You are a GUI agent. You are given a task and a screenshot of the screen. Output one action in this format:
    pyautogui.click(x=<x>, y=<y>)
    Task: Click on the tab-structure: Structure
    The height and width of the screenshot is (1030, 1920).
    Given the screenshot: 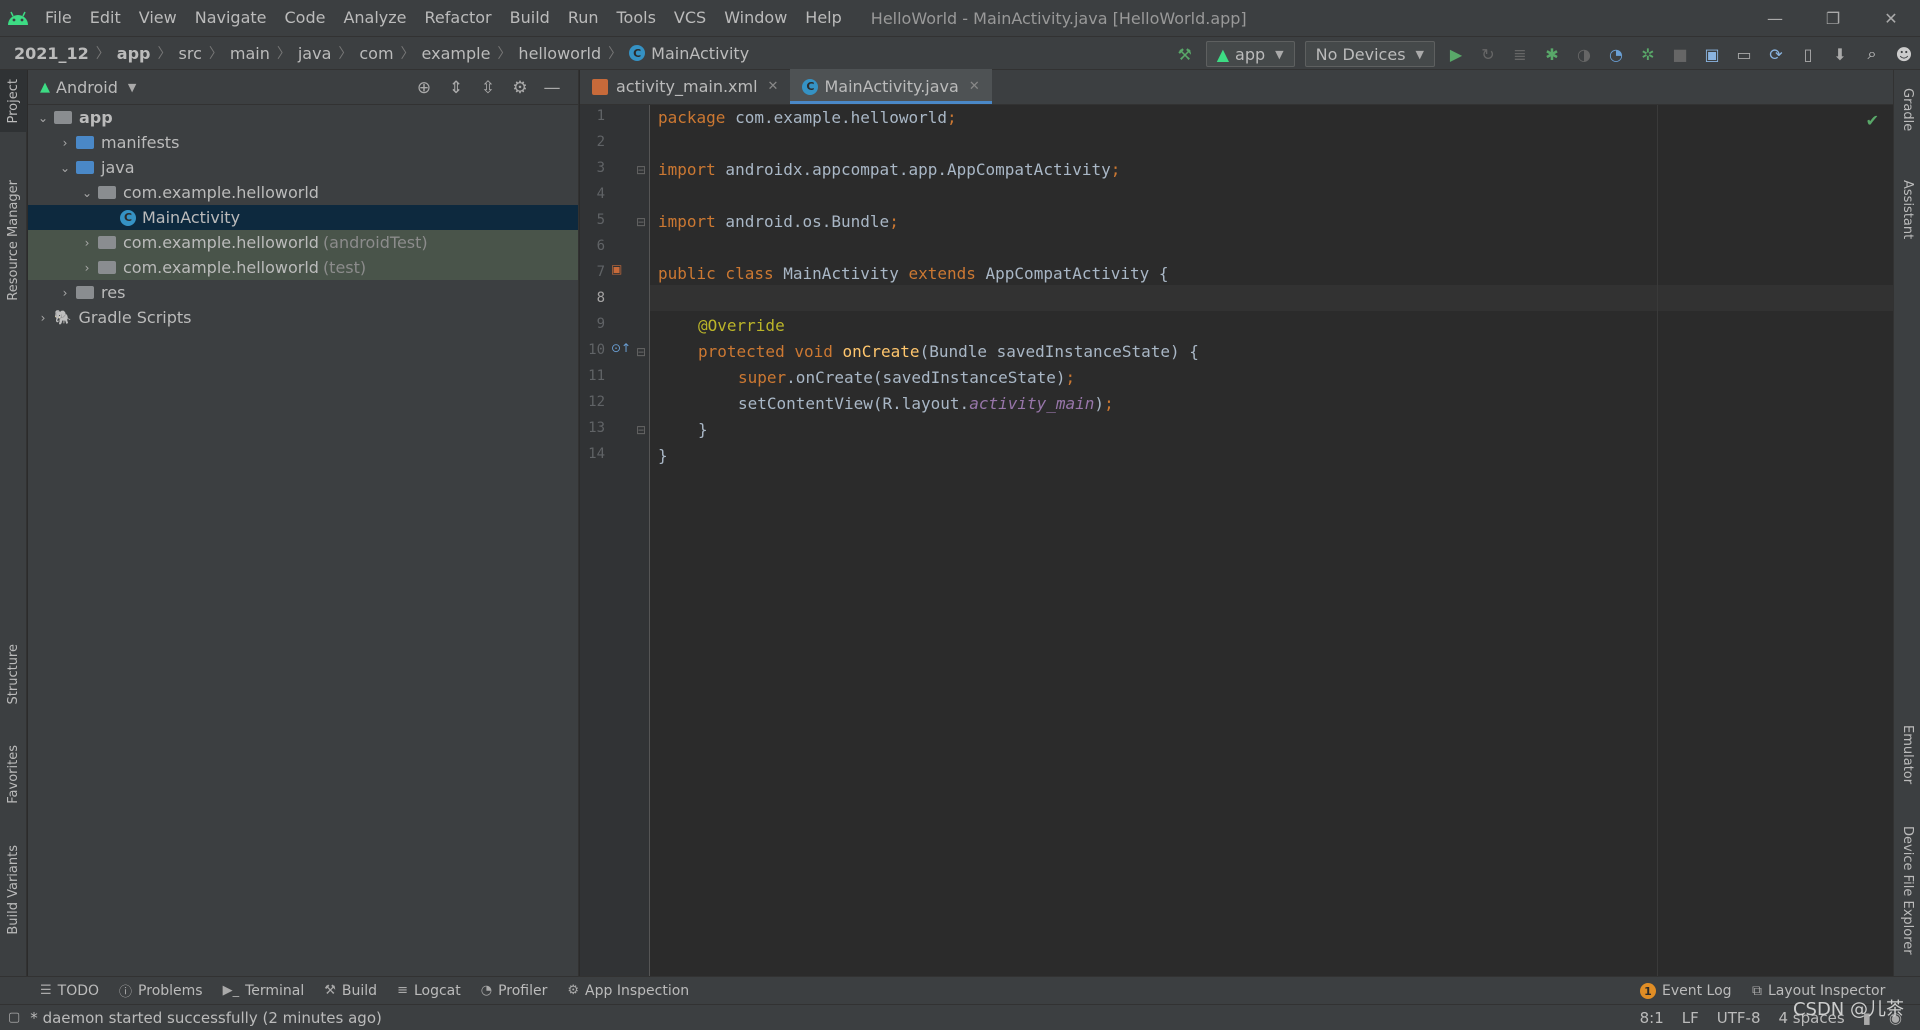 What is the action you would take?
    pyautogui.click(x=13, y=674)
    